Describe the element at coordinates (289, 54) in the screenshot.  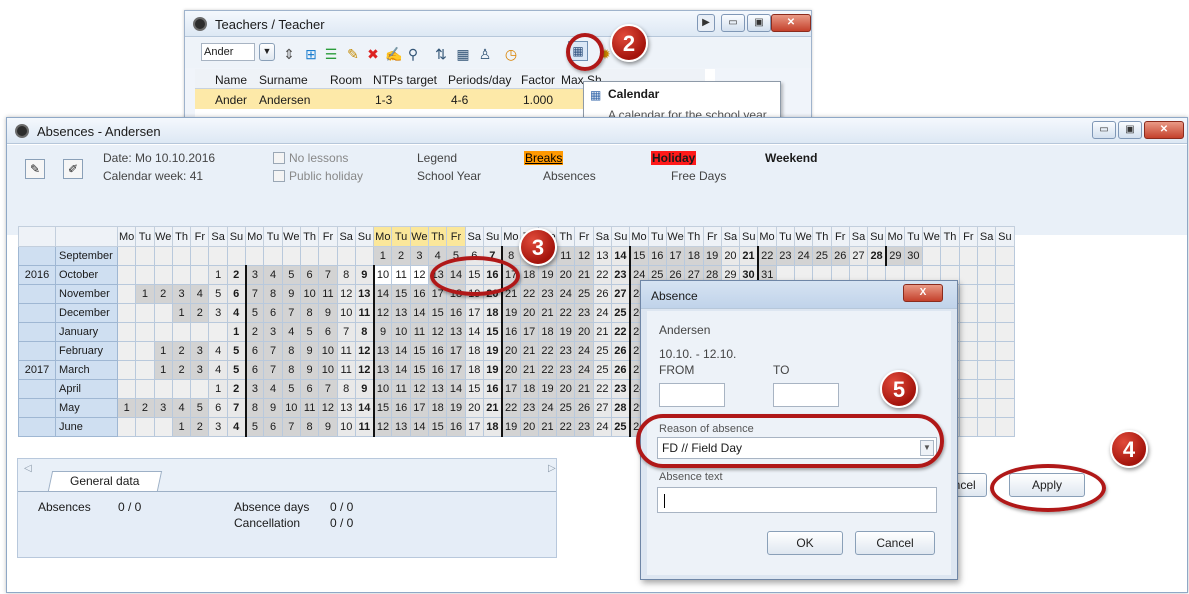
I see `spin-icon: ⇕` at that location.